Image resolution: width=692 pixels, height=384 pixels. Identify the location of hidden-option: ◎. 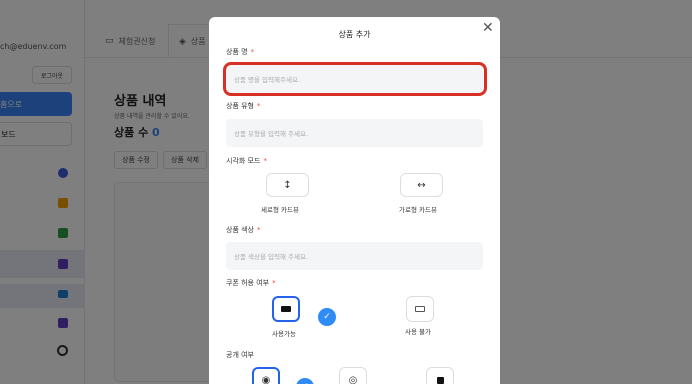
(353, 375).